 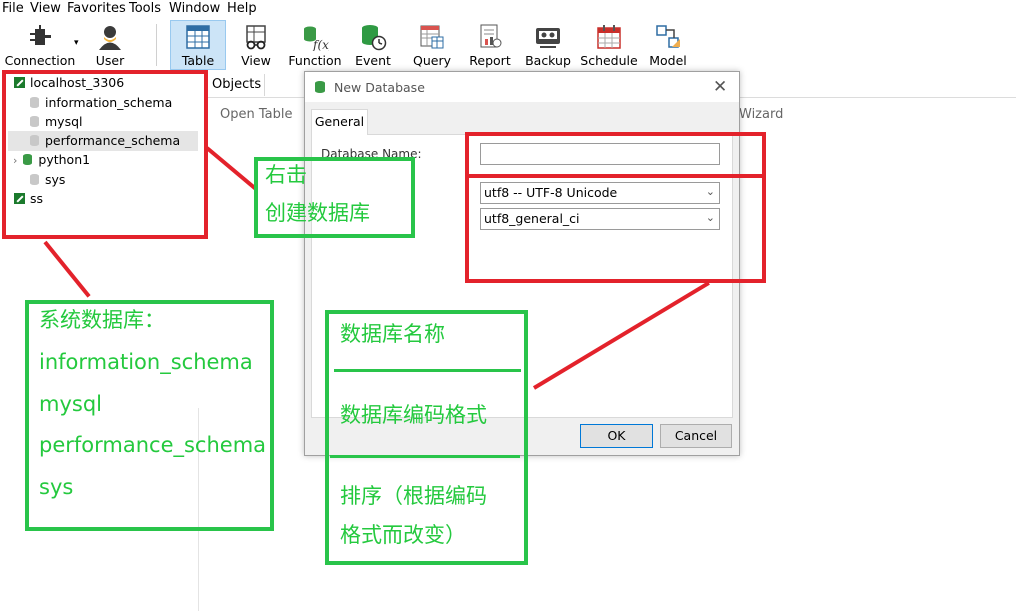 I want to click on dialog-title-bar: New Database ✕, so click(x=522, y=87).